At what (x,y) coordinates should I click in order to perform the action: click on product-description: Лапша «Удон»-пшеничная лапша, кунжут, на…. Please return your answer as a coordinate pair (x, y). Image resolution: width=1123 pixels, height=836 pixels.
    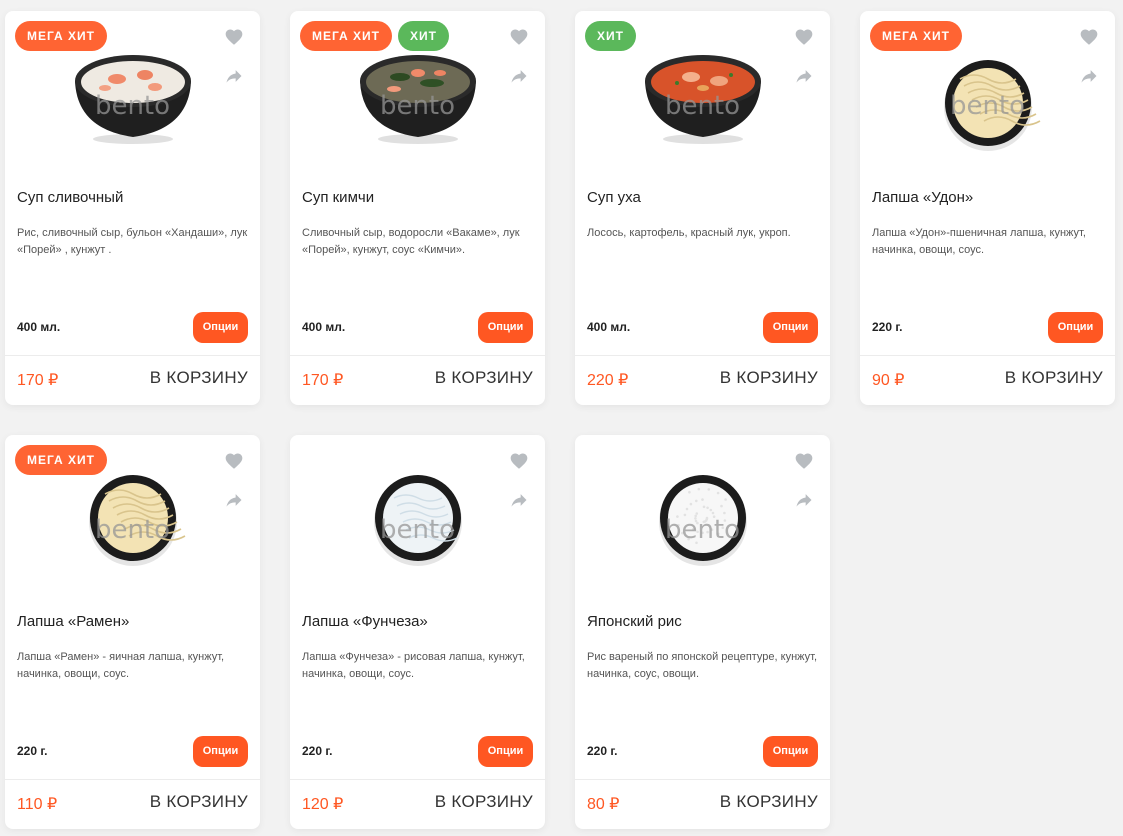
    Looking at the image, I should click on (979, 241).